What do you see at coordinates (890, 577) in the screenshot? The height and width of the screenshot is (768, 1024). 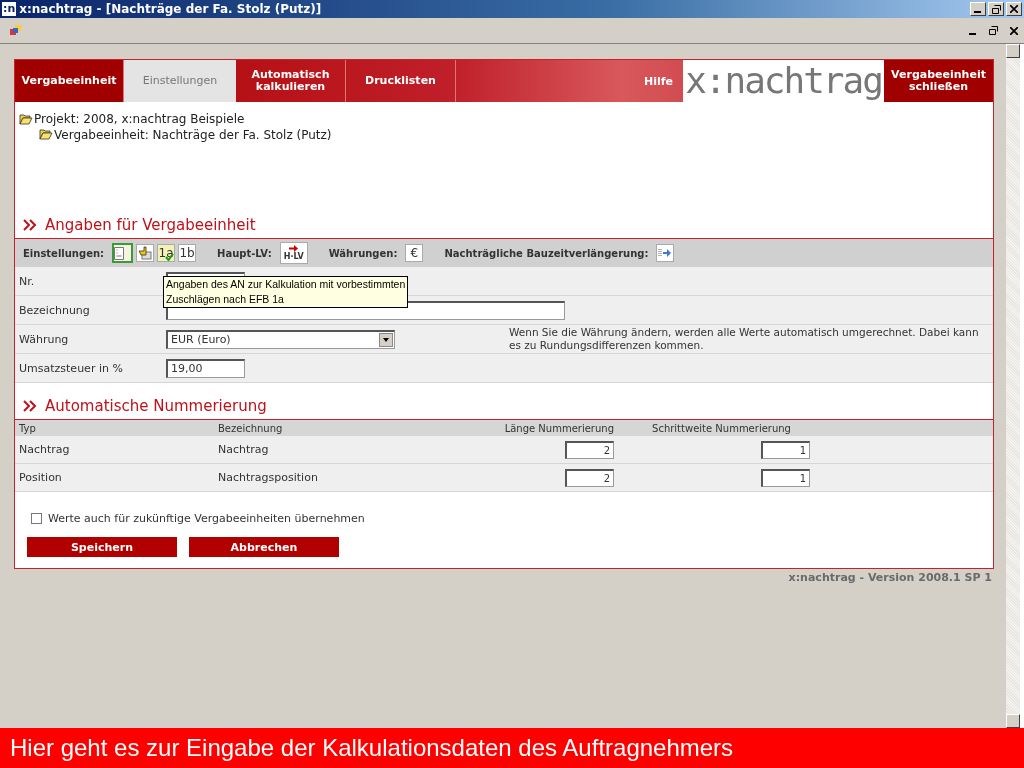 I see `version-label: x:nachtrag - Version 2008.1 SP 1` at bounding box center [890, 577].